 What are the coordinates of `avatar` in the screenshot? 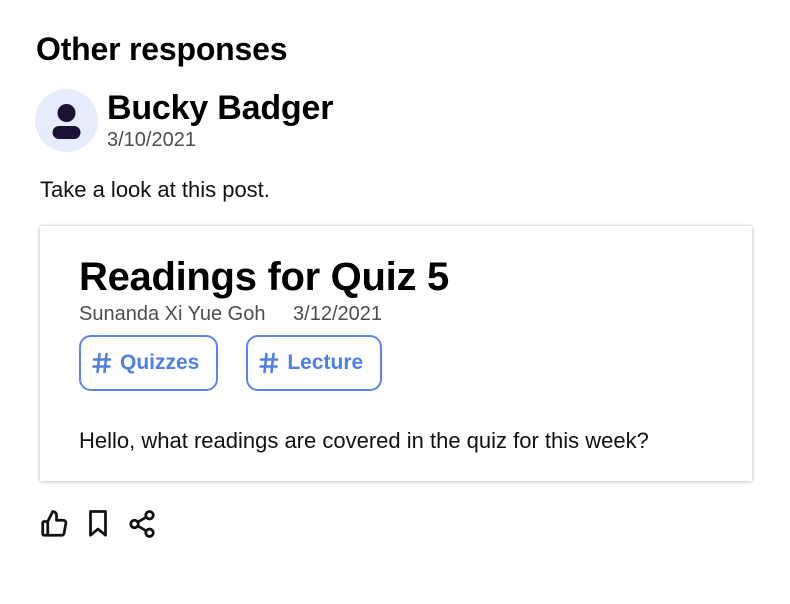 It's located at (66, 120).